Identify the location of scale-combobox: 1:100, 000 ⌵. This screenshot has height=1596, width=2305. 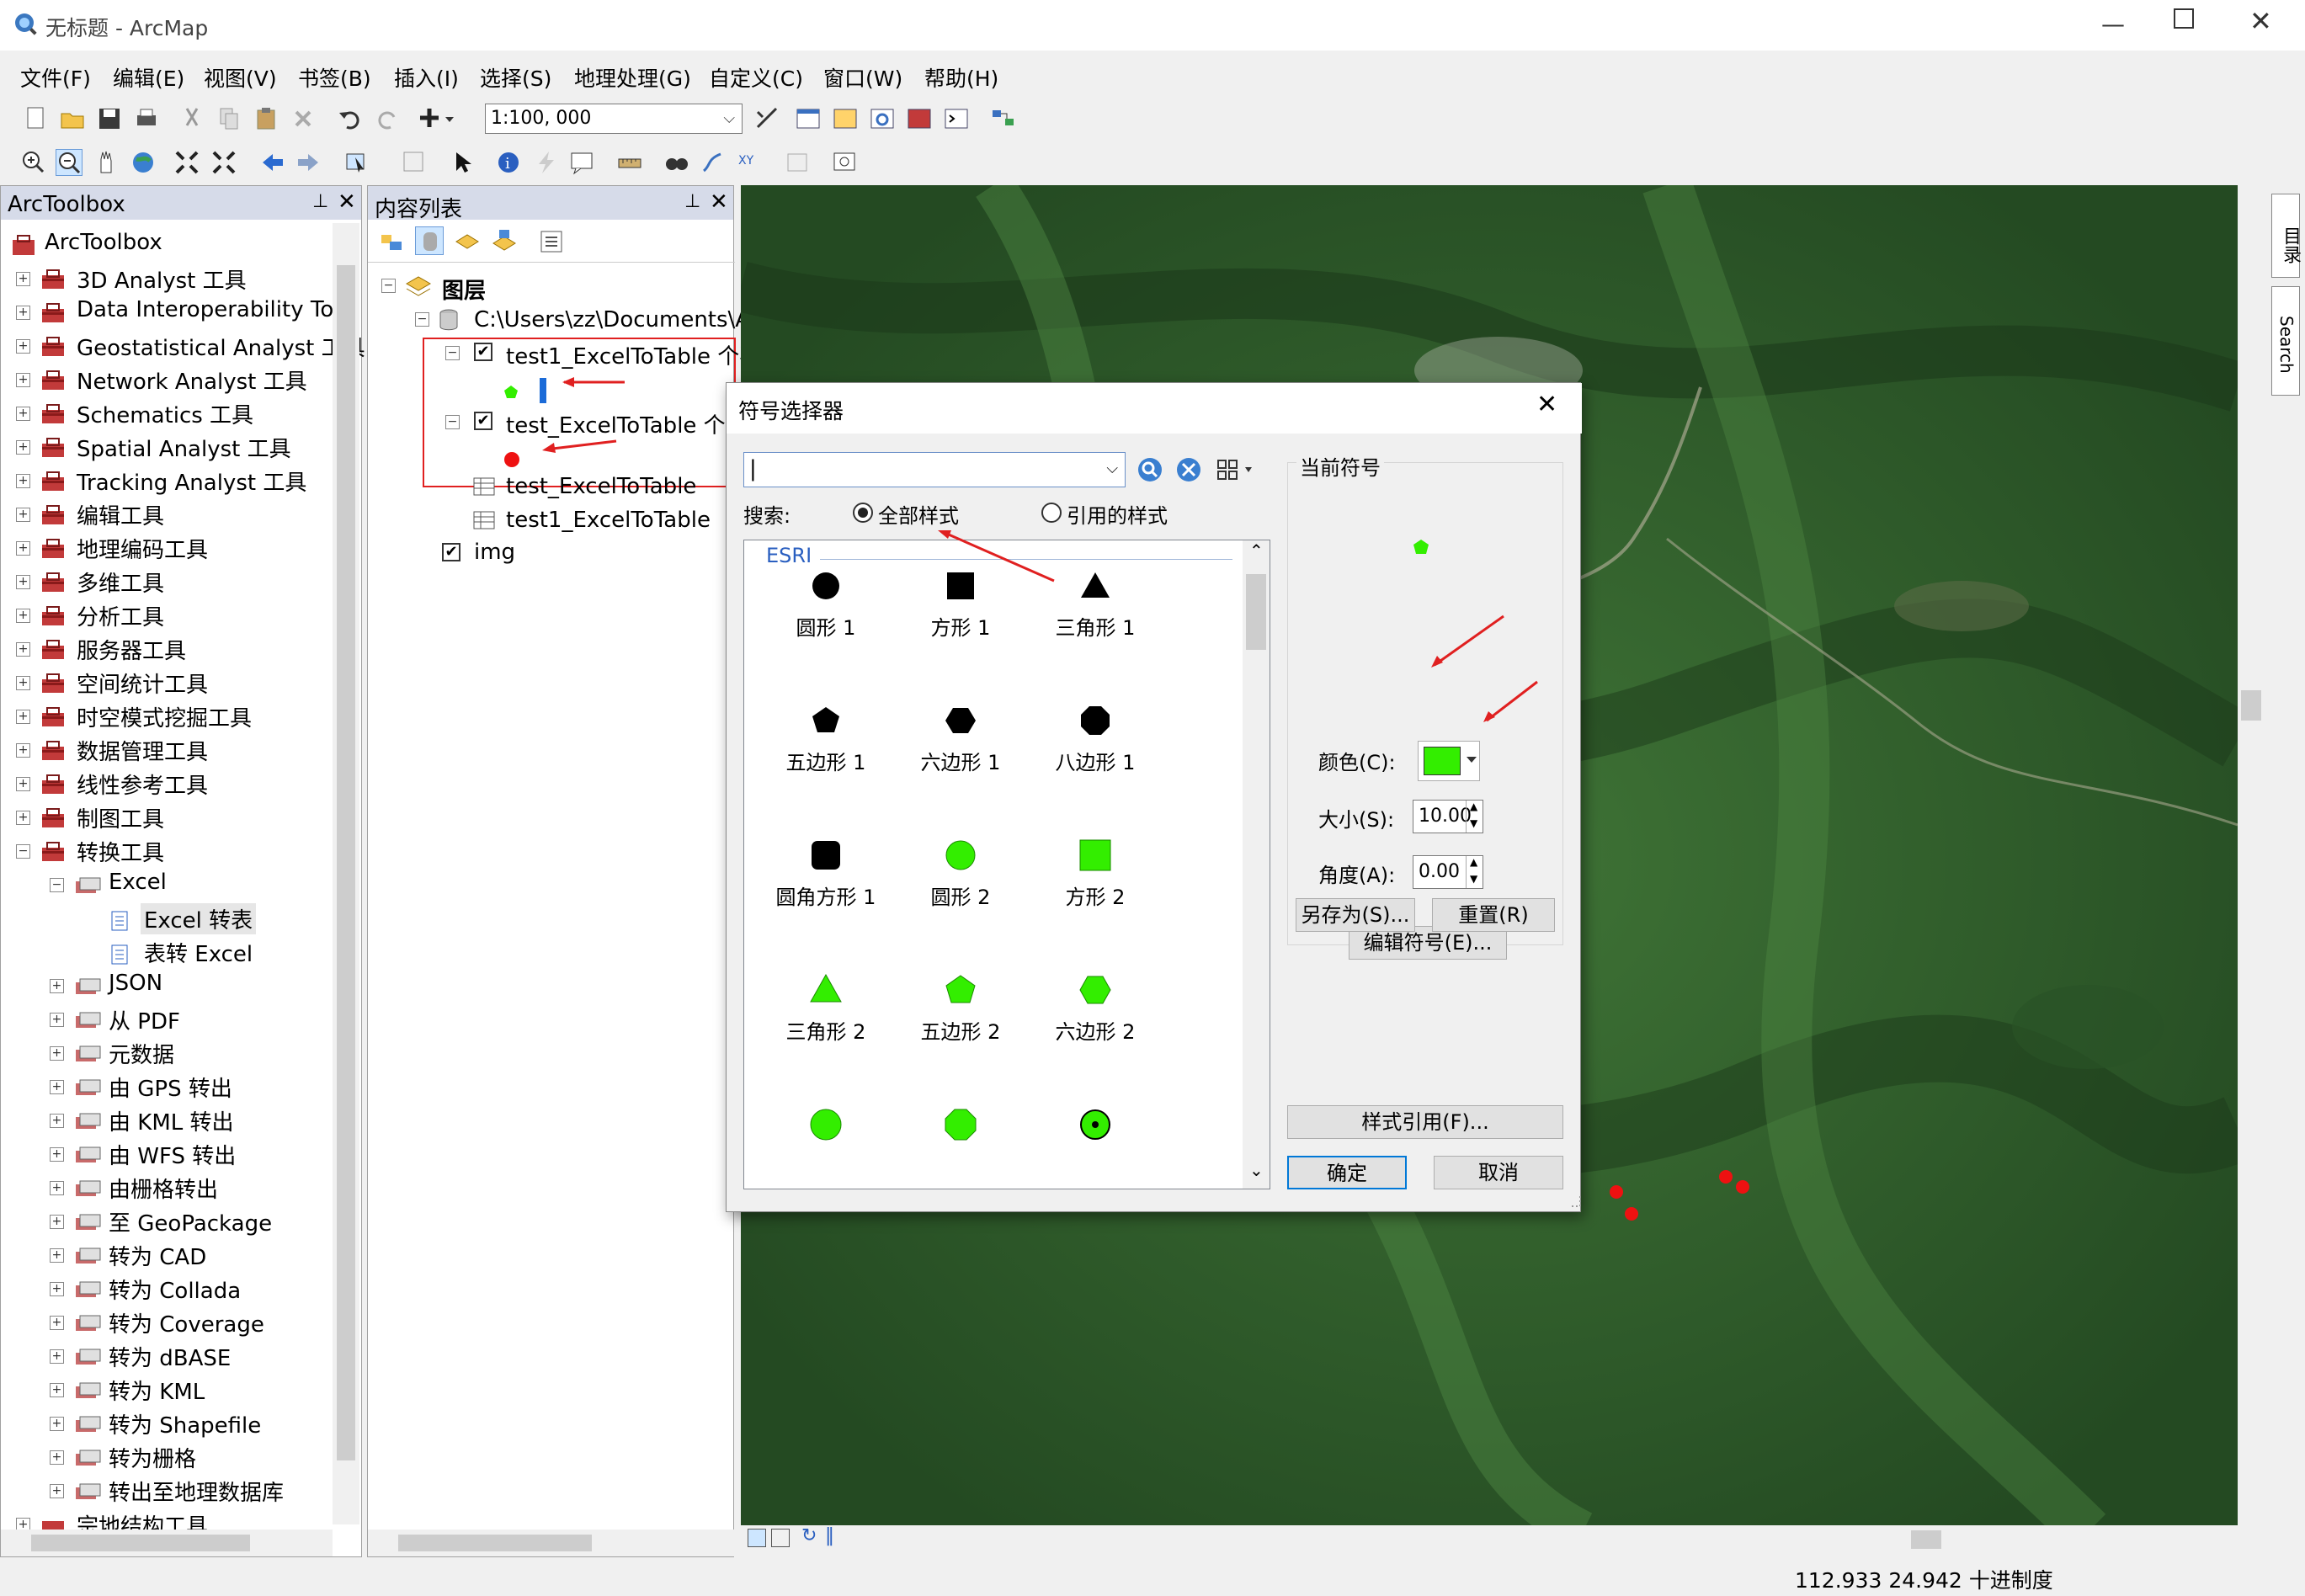
(614, 119).